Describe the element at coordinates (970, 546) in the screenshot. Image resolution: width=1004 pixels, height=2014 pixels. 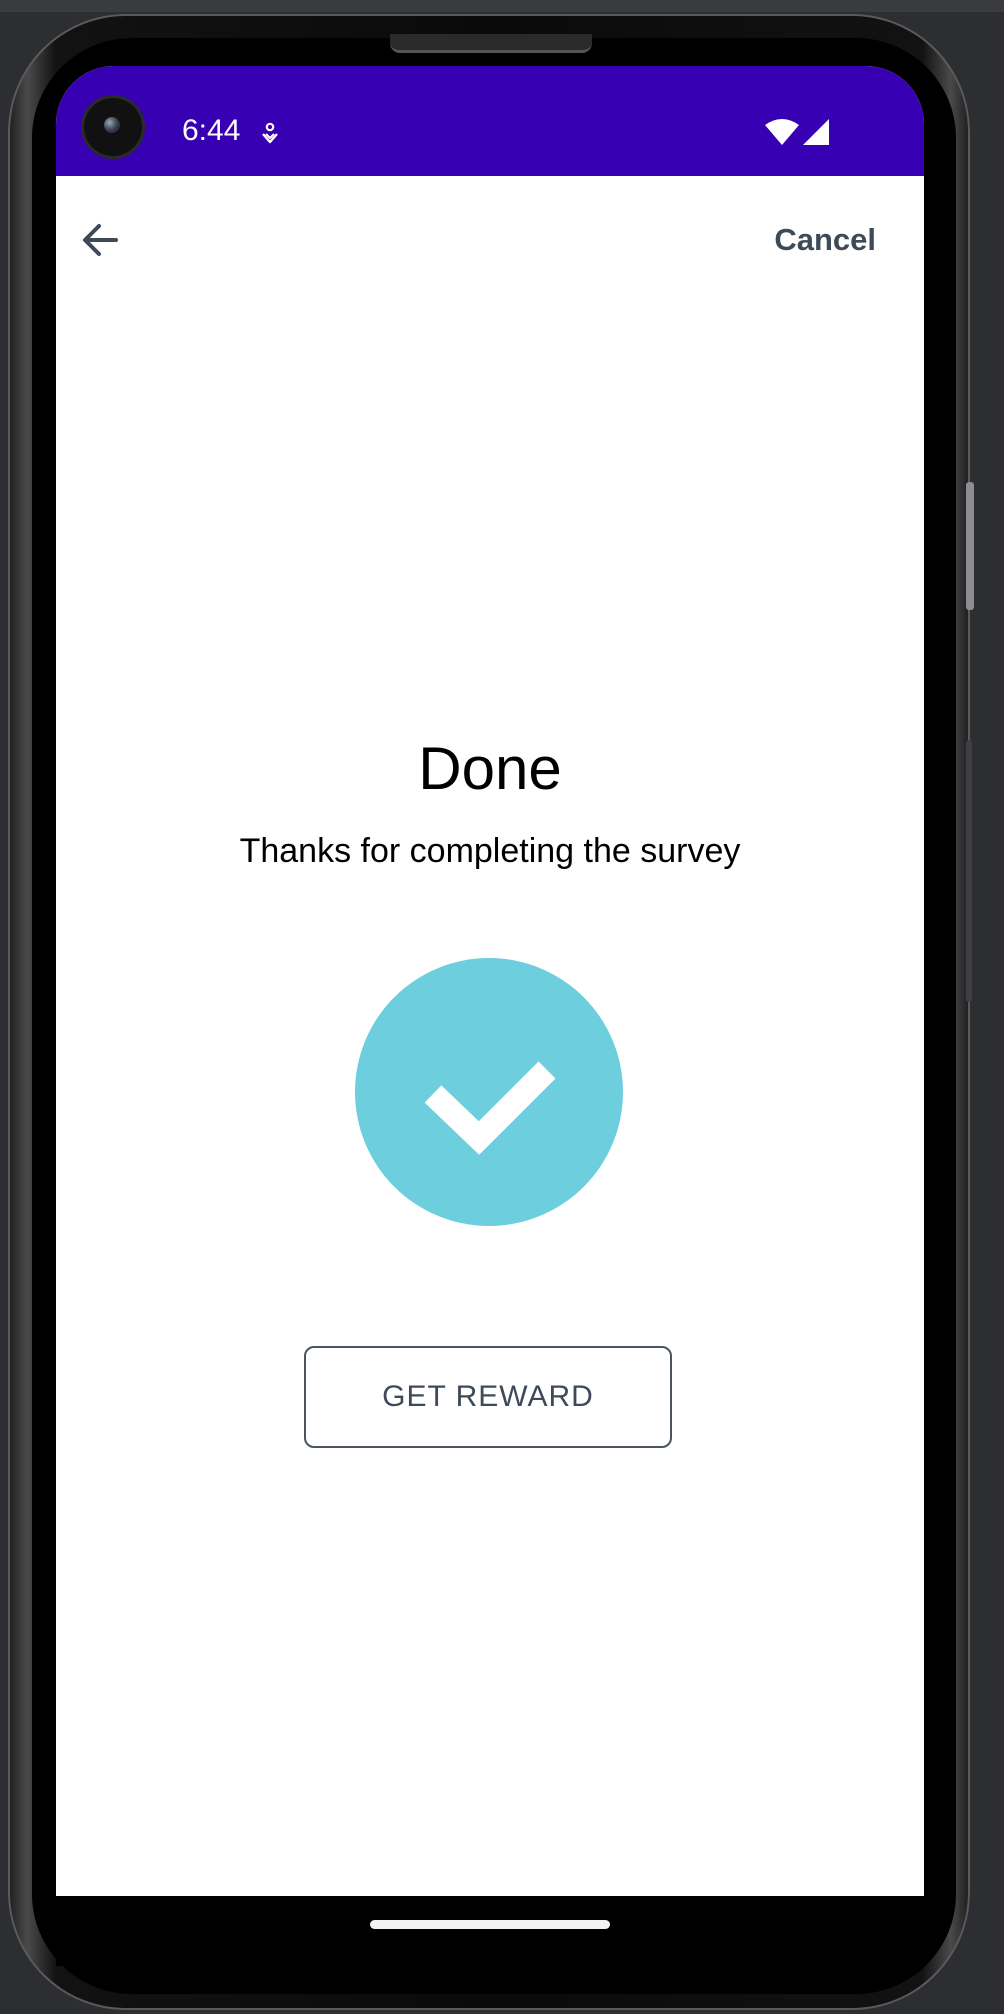
I see `power-button` at that location.